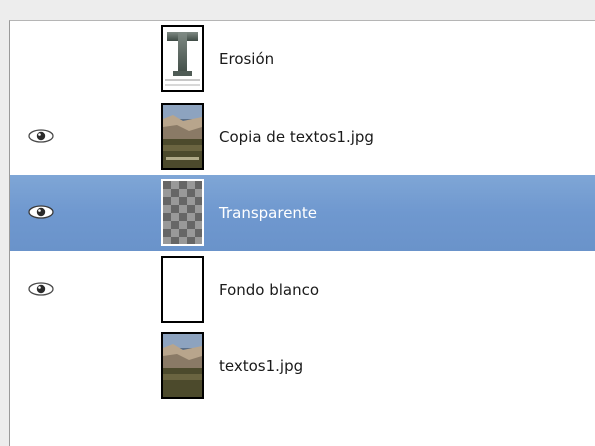  Describe the element at coordinates (261, 366) in the screenshot. I see `layer-name: textos1.jpg` at that location.